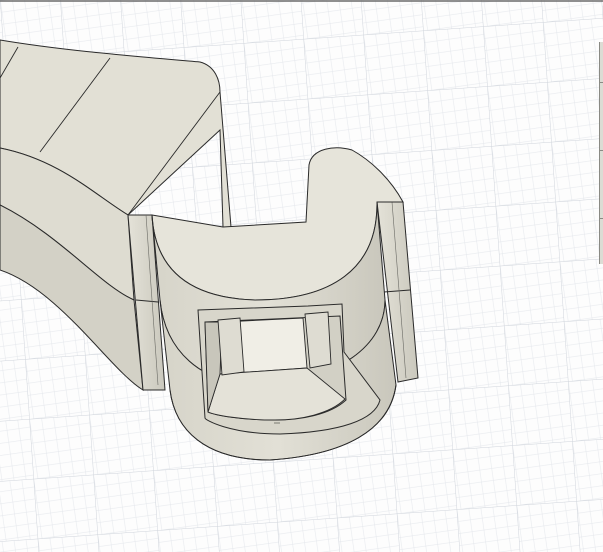 Image resolution: width=603 pixels, height=552 pixels. What do you see at coordinates (601, 153) in the screenshot?
I see `right-side-panel-edge` at bounding box center [601, 153].